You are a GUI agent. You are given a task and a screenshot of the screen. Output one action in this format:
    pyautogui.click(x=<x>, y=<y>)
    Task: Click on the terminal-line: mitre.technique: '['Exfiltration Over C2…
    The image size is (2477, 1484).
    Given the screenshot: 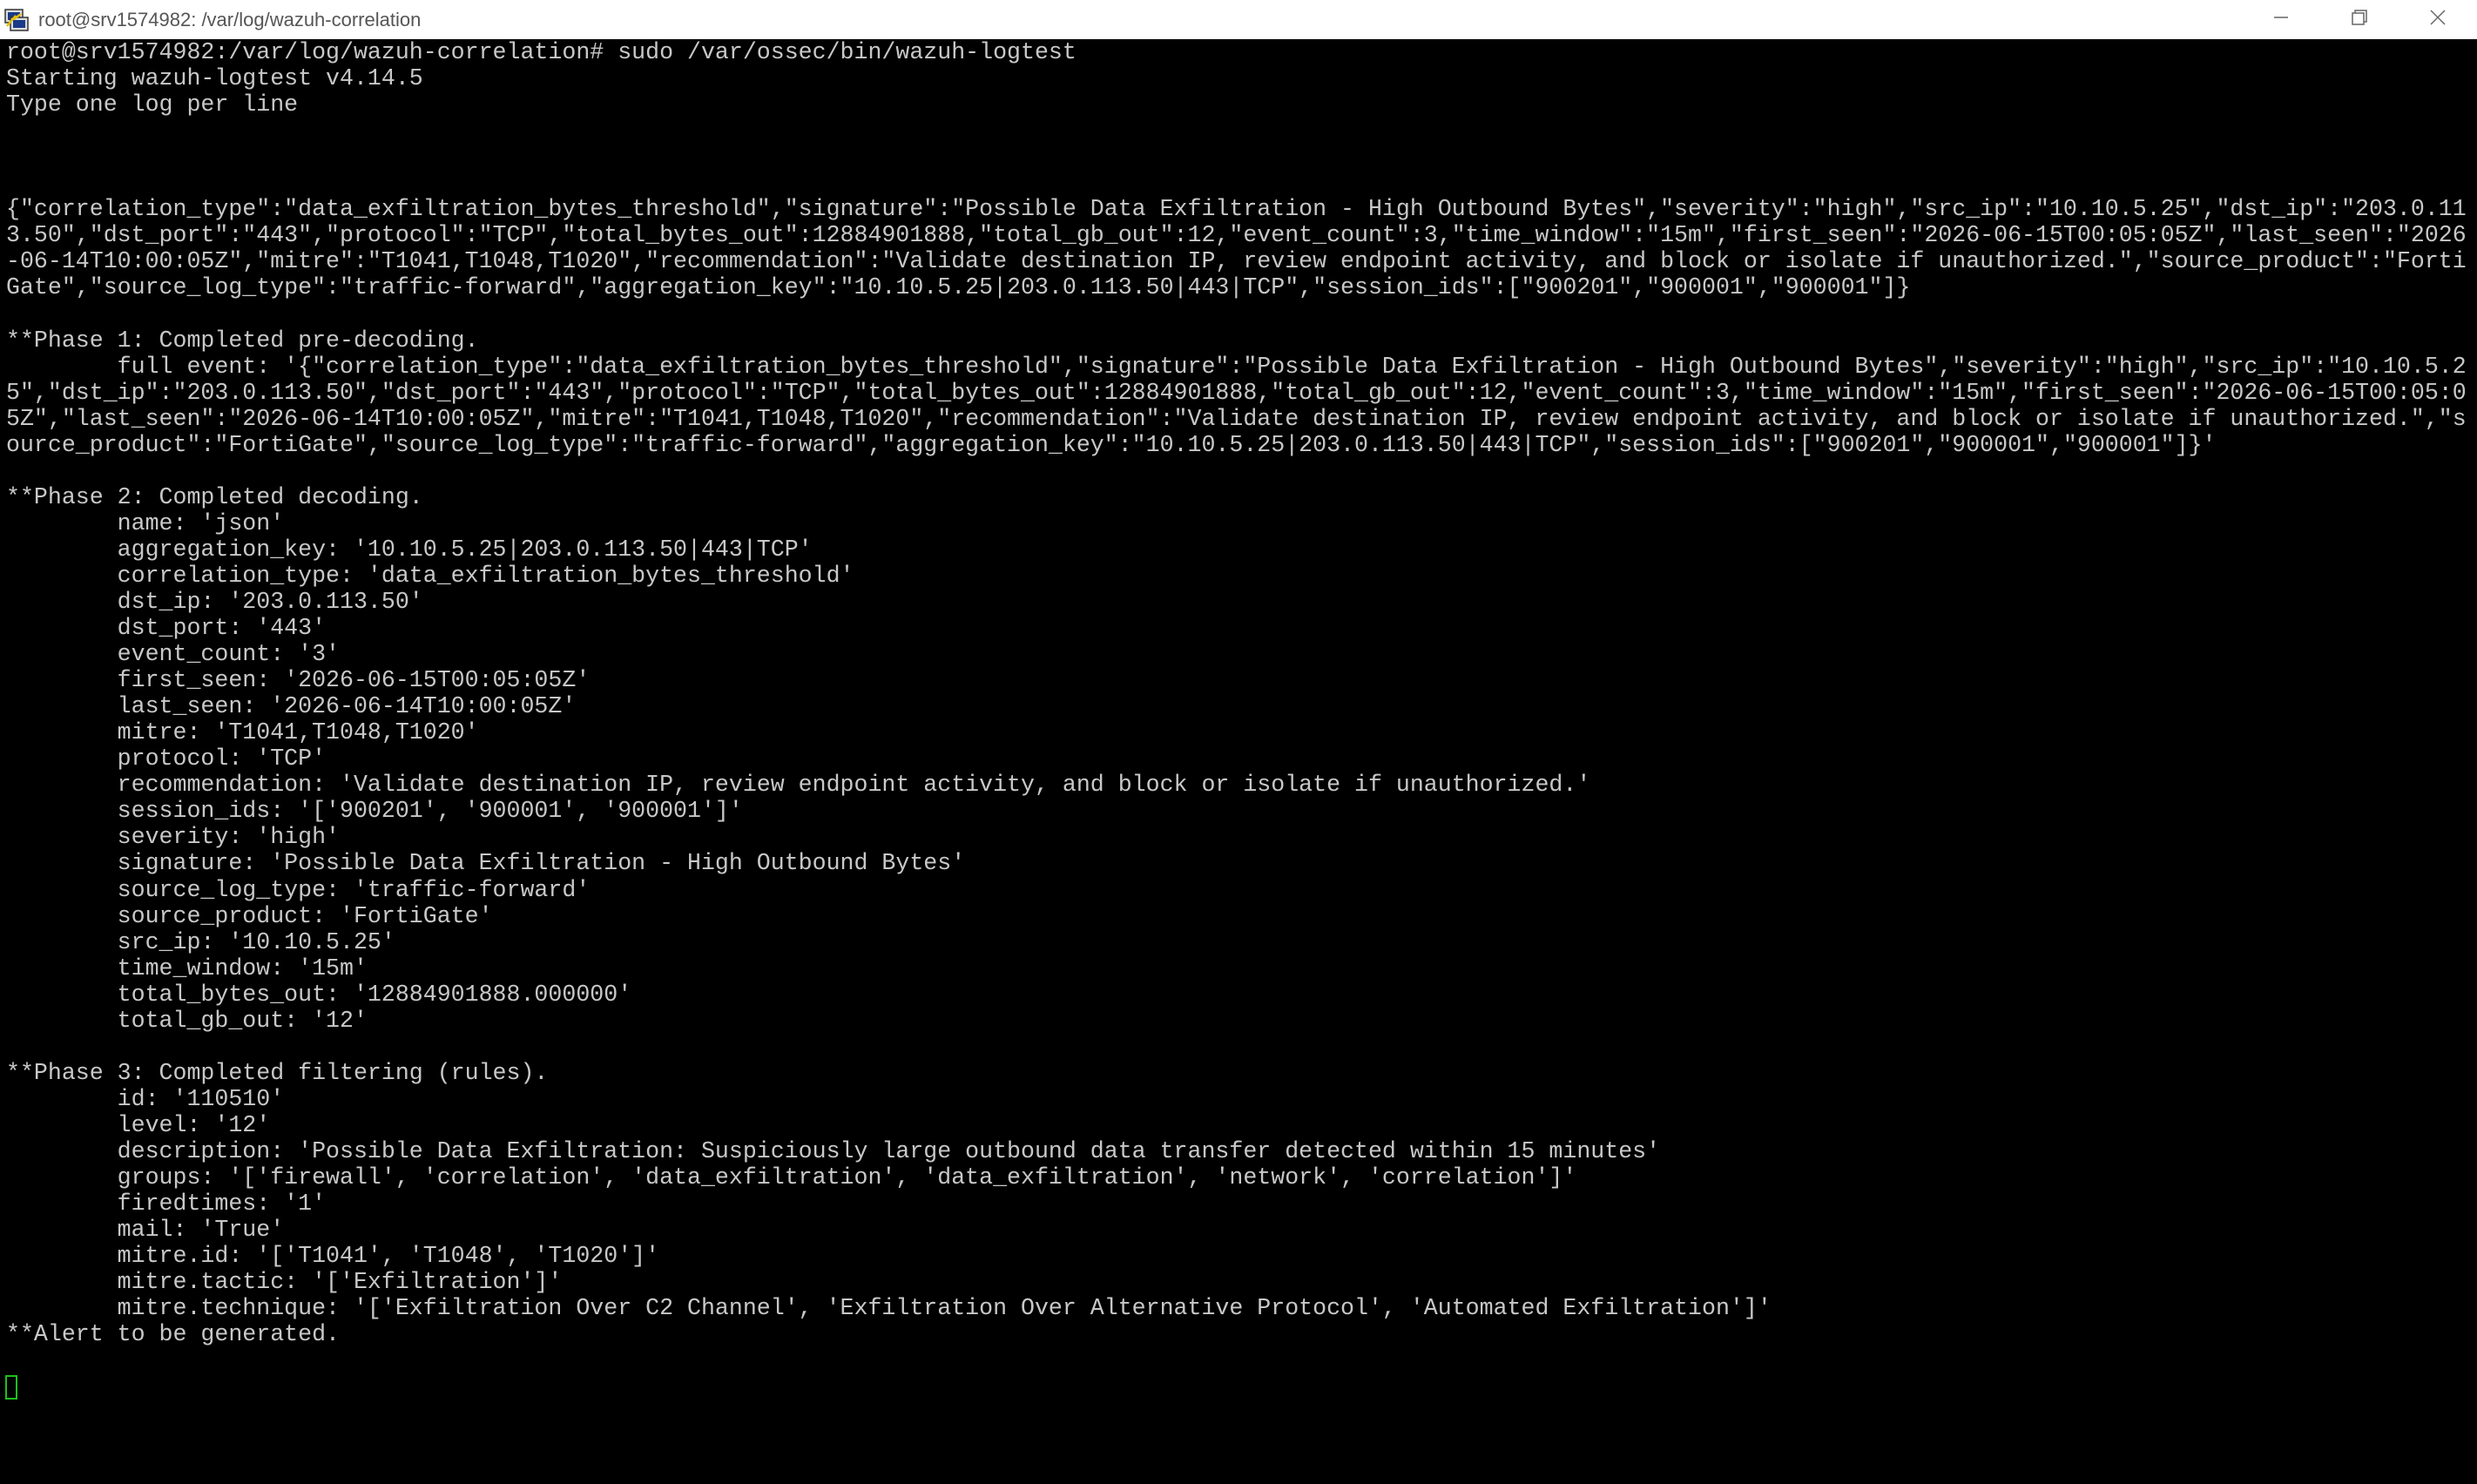 What is the action you would take?
    pyautogui.click(x=889, y=1308)
    